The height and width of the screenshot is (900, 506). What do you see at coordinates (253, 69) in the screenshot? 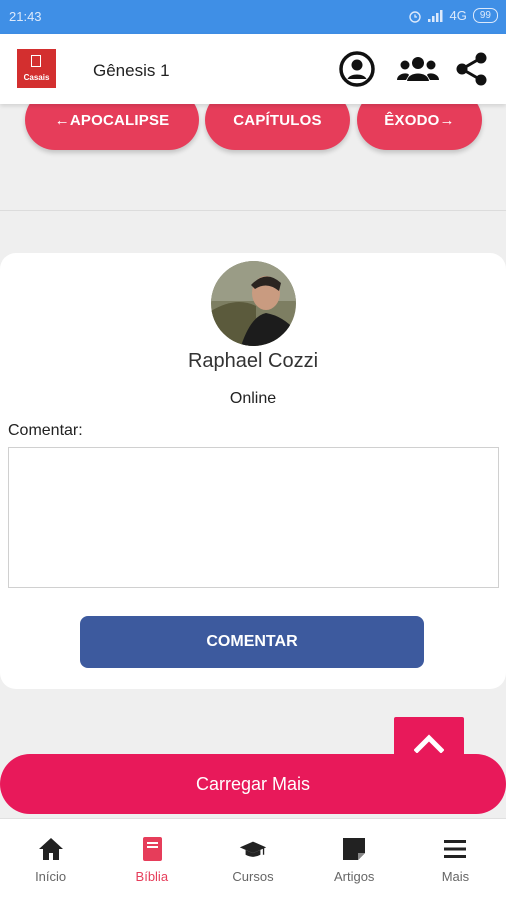
I see `app-bar: Casais Gênesis 1` at bounding box center [253, 69].